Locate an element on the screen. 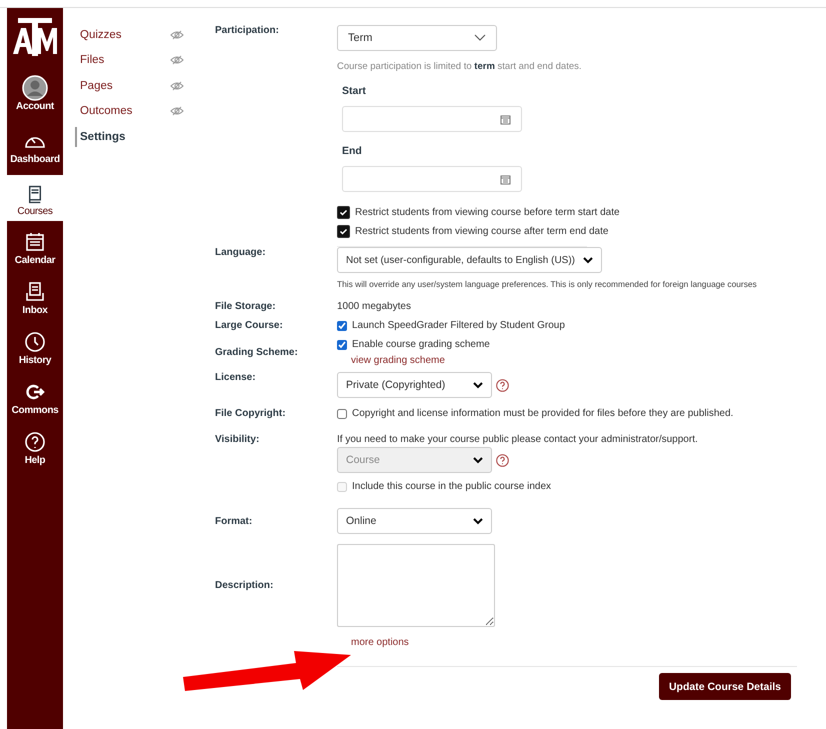 The height and width of the screenshot is (729, 826). checkbox-label: Enable course grading scheme is located at coordinates (421, 344).